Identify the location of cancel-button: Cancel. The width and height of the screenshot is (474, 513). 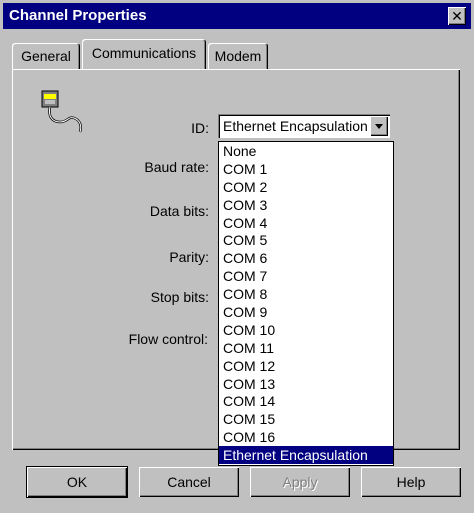
(189, 482).